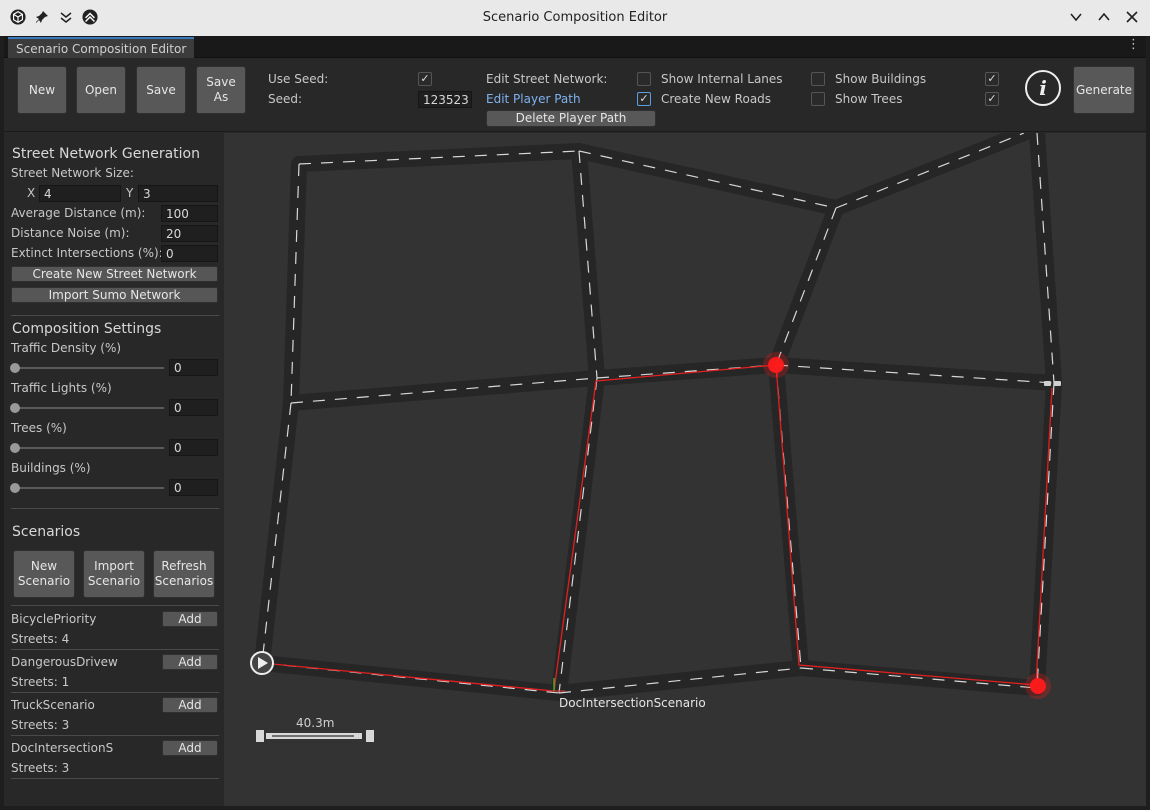  Describe the element at coordinates (262, 663) in the screenshot. I see `start-marker-icon` at that location.